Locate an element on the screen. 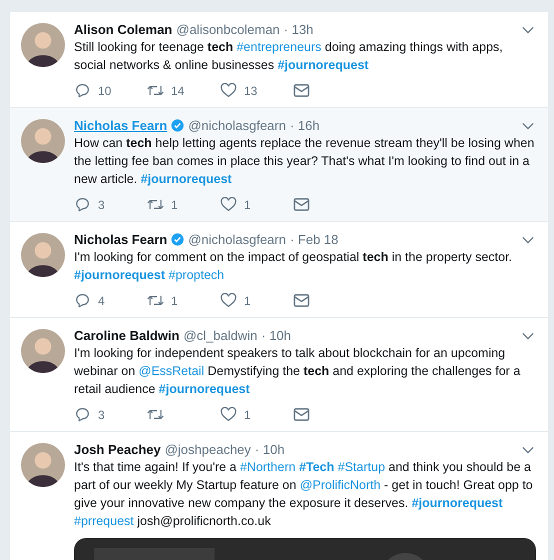 The height and width of the screenshot is (560, 554). user-name: Alison Coleman is located at coordinates (123, 29).